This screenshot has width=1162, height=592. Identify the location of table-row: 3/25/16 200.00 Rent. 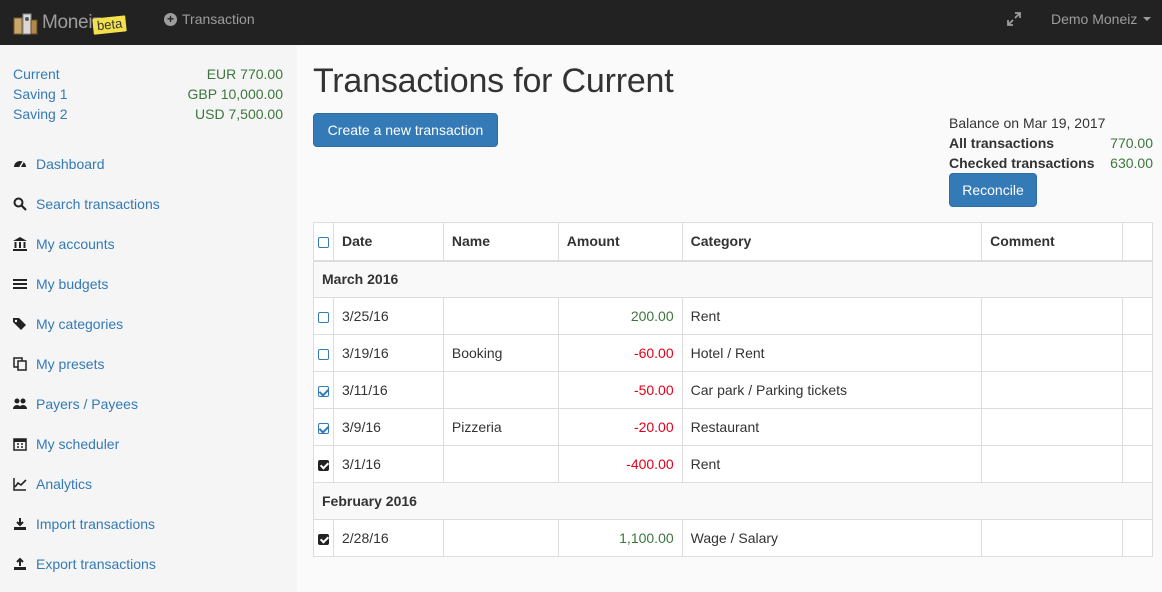
(733, 316).